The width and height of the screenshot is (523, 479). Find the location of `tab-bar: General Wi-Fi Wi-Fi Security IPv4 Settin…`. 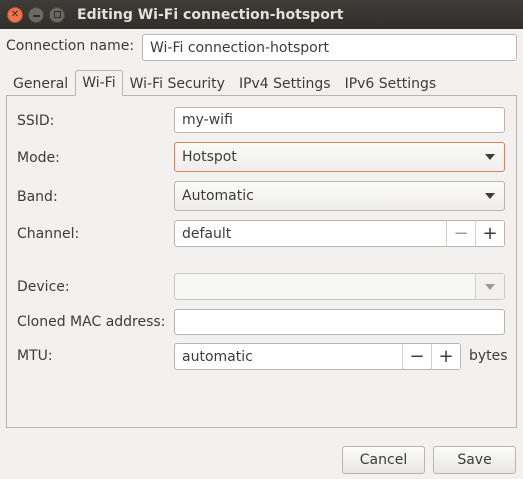

tab-bar: General Wi-Fi Wi-Fi Security IPv4 Settin… is located at coordinates (224, 83).